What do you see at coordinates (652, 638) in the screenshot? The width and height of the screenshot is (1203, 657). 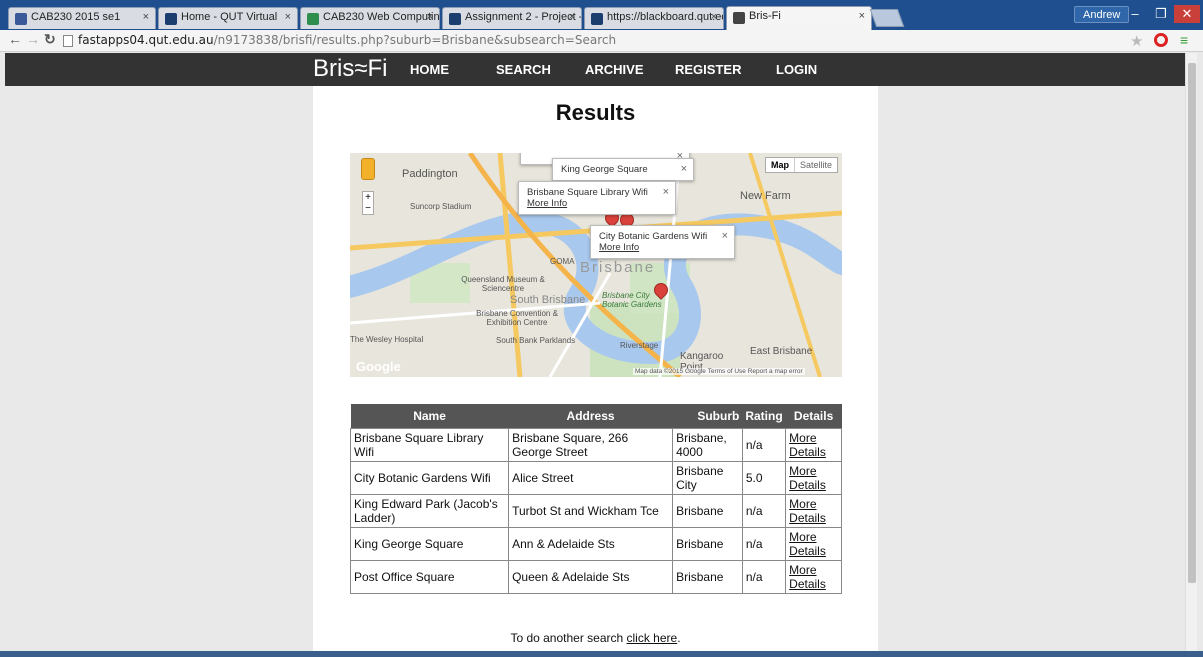 I see `click-here-link: click here` at bounding box center [652, 638].